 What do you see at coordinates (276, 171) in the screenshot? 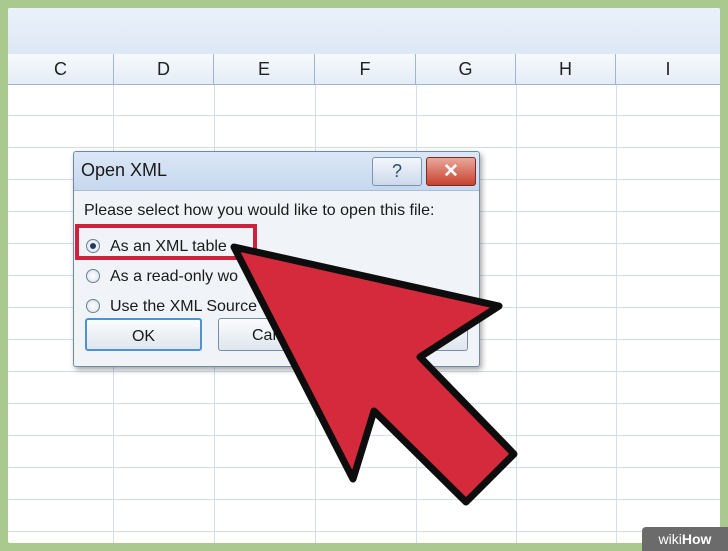
I see `dialog-titlebar: Open XML ? ✕` at bounding box center [276, 171].